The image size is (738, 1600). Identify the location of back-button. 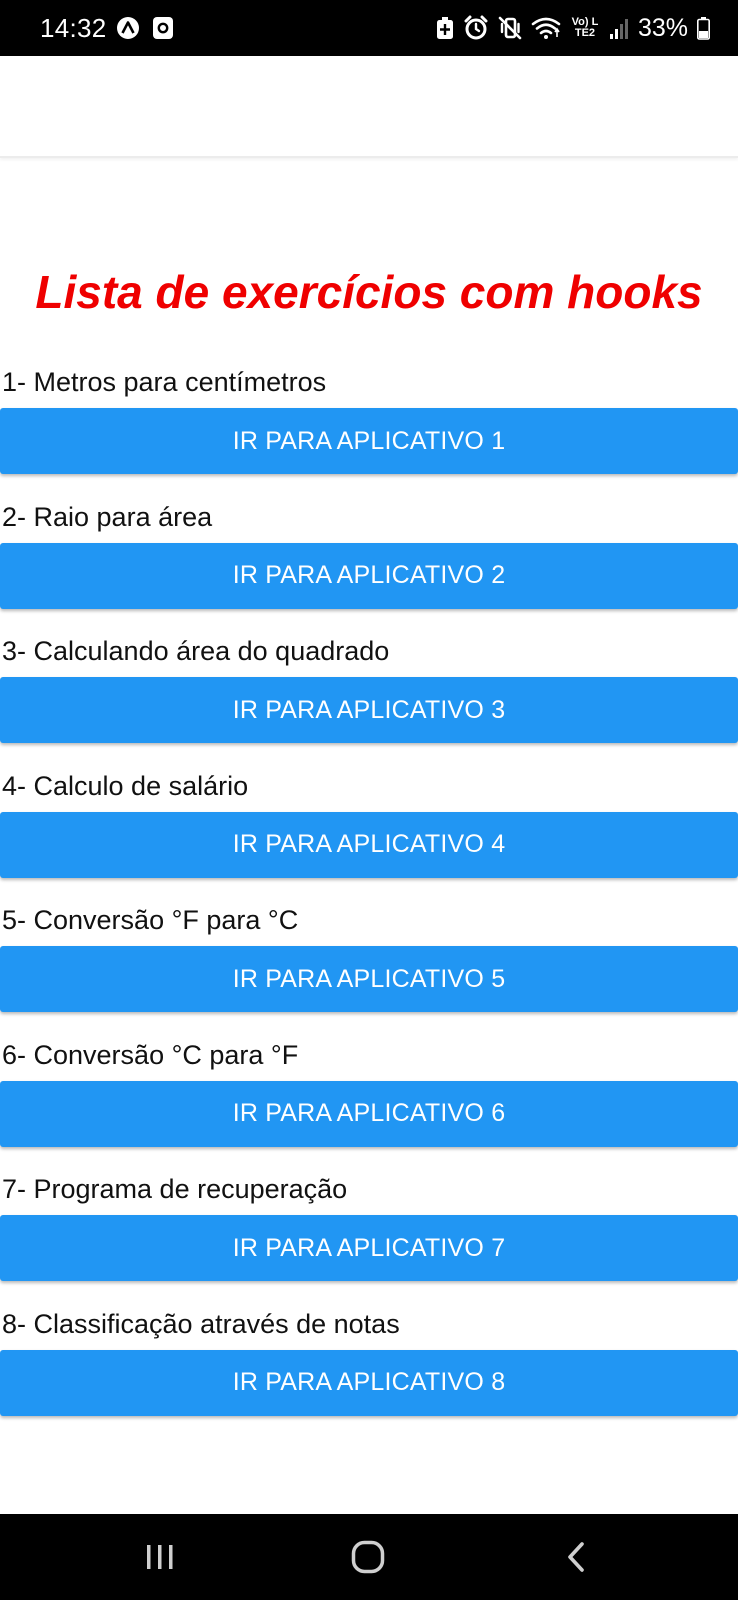
(576, 1557).